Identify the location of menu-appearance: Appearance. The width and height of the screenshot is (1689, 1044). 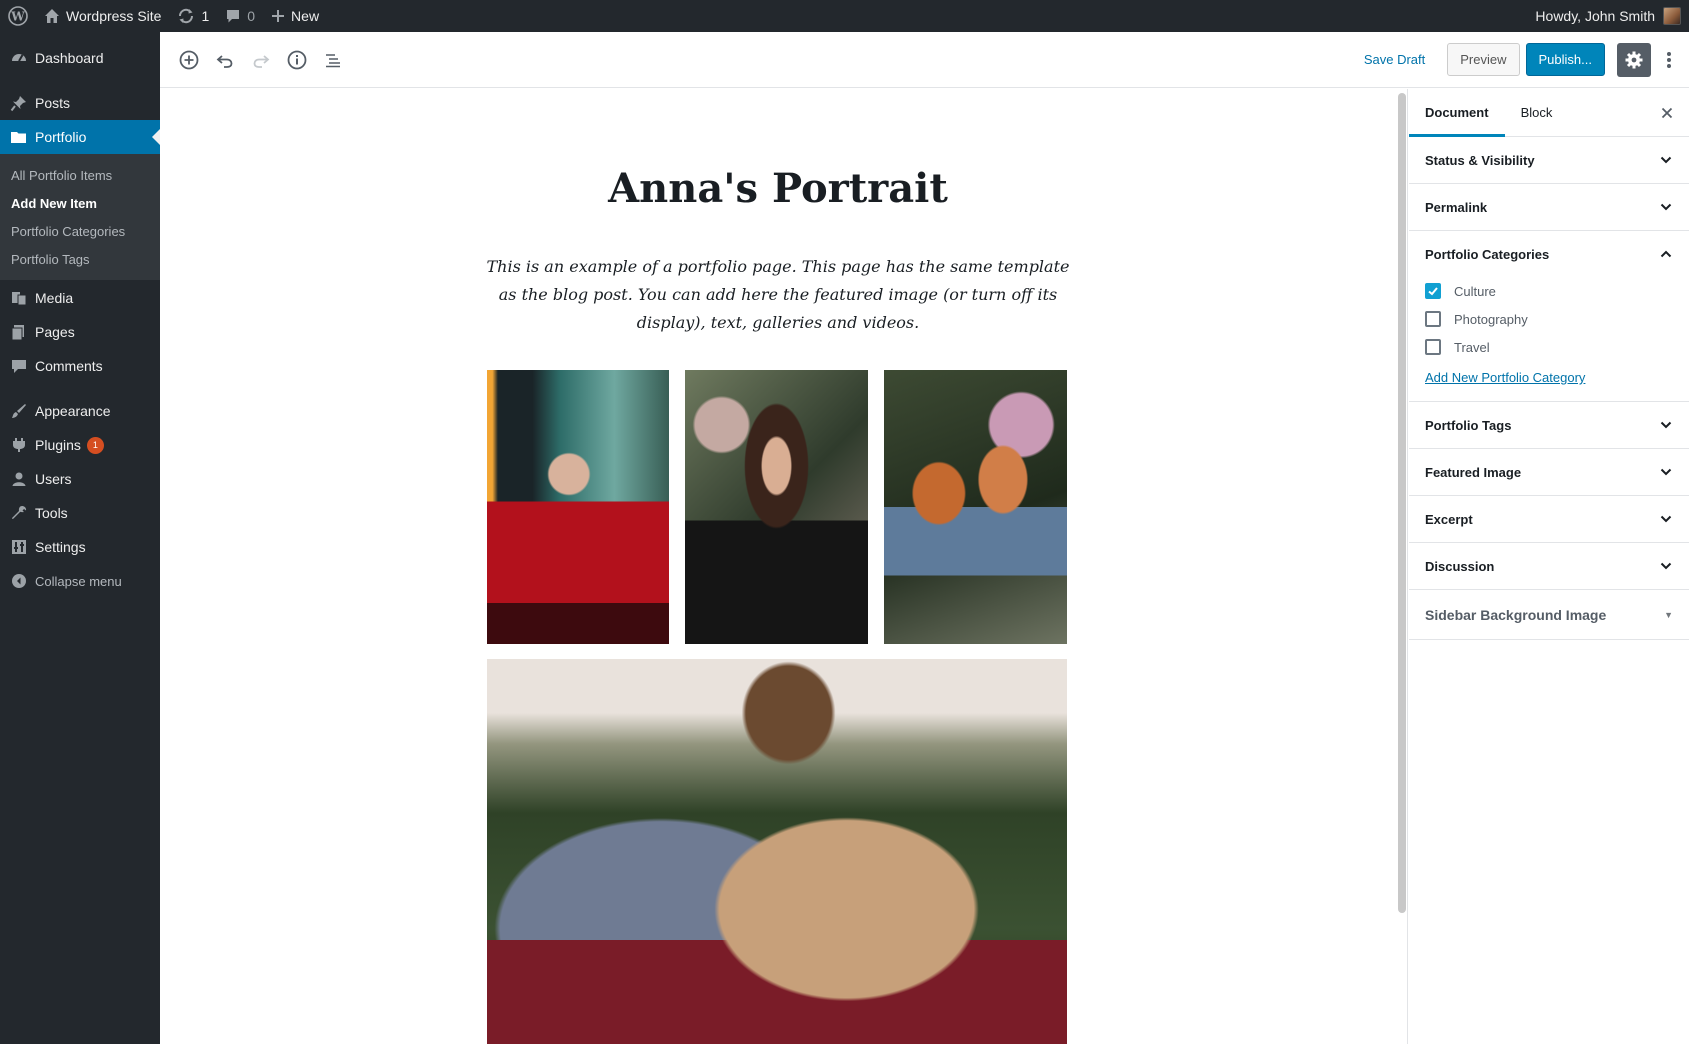
(80, 411).